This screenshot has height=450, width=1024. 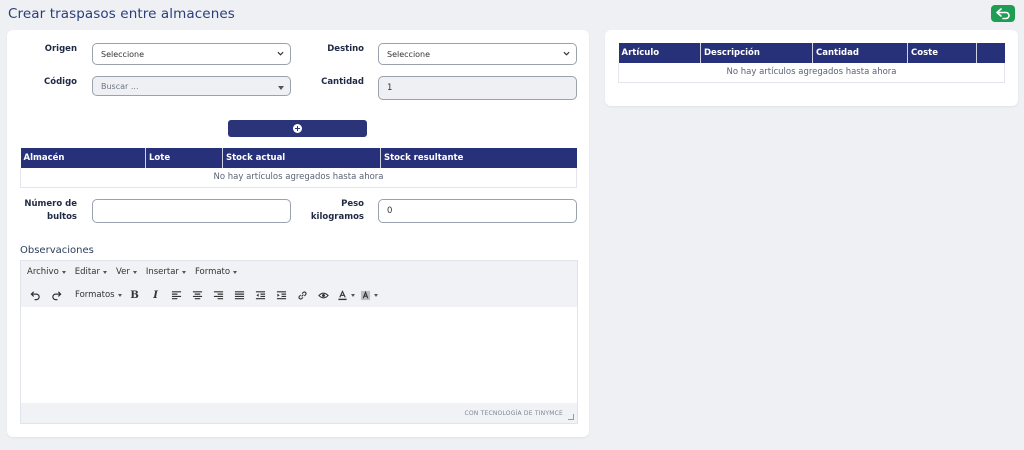 I want to click on indent-button, so click(x=282, y=295).